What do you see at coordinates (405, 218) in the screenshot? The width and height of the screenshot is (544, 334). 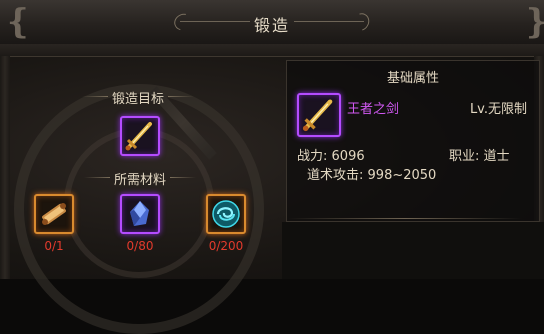 I see `panel-divider` at bounding box center [405, 218].